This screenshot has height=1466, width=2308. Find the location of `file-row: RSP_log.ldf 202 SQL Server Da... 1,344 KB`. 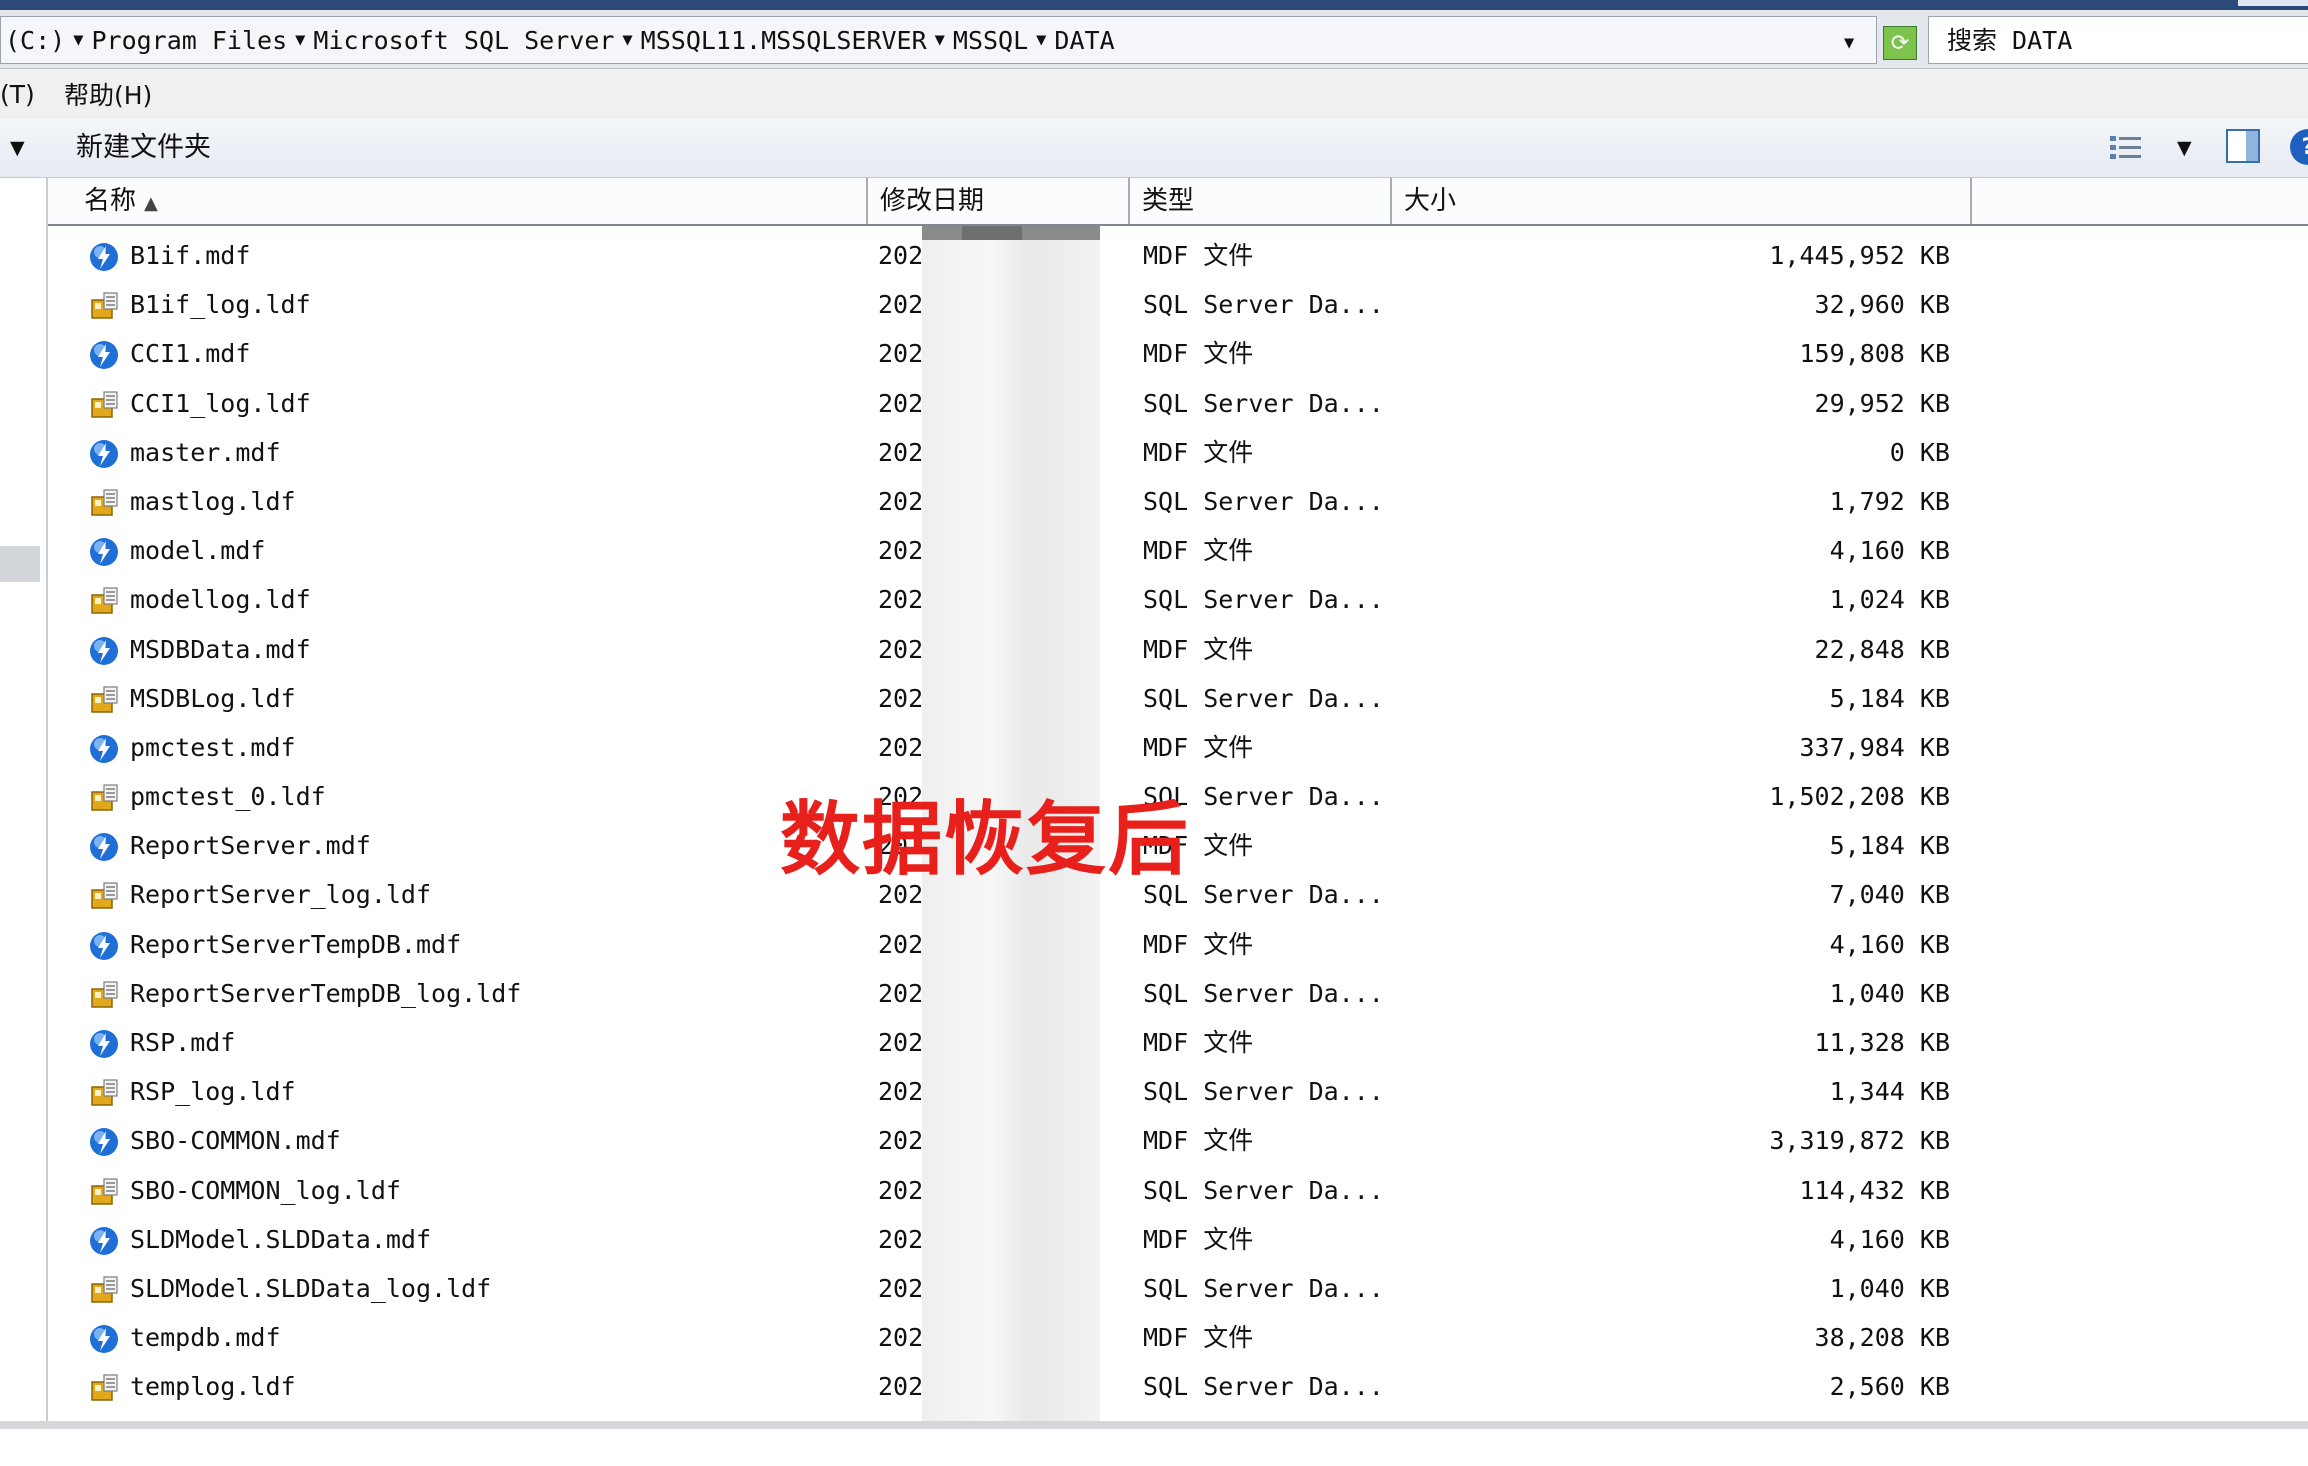

file-row: RSP_log.ldf 202 SQL Server Da... 1,344 KB is located at coordinates (1178, 1091).